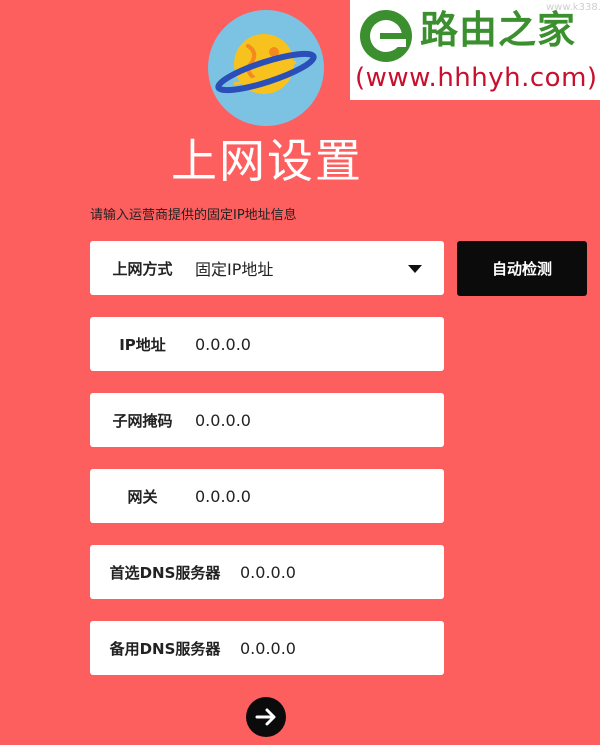 This screenshot has height=745, width=600. I want to click on watermark-url: (www.hhhyh.com), so click(476, 78).